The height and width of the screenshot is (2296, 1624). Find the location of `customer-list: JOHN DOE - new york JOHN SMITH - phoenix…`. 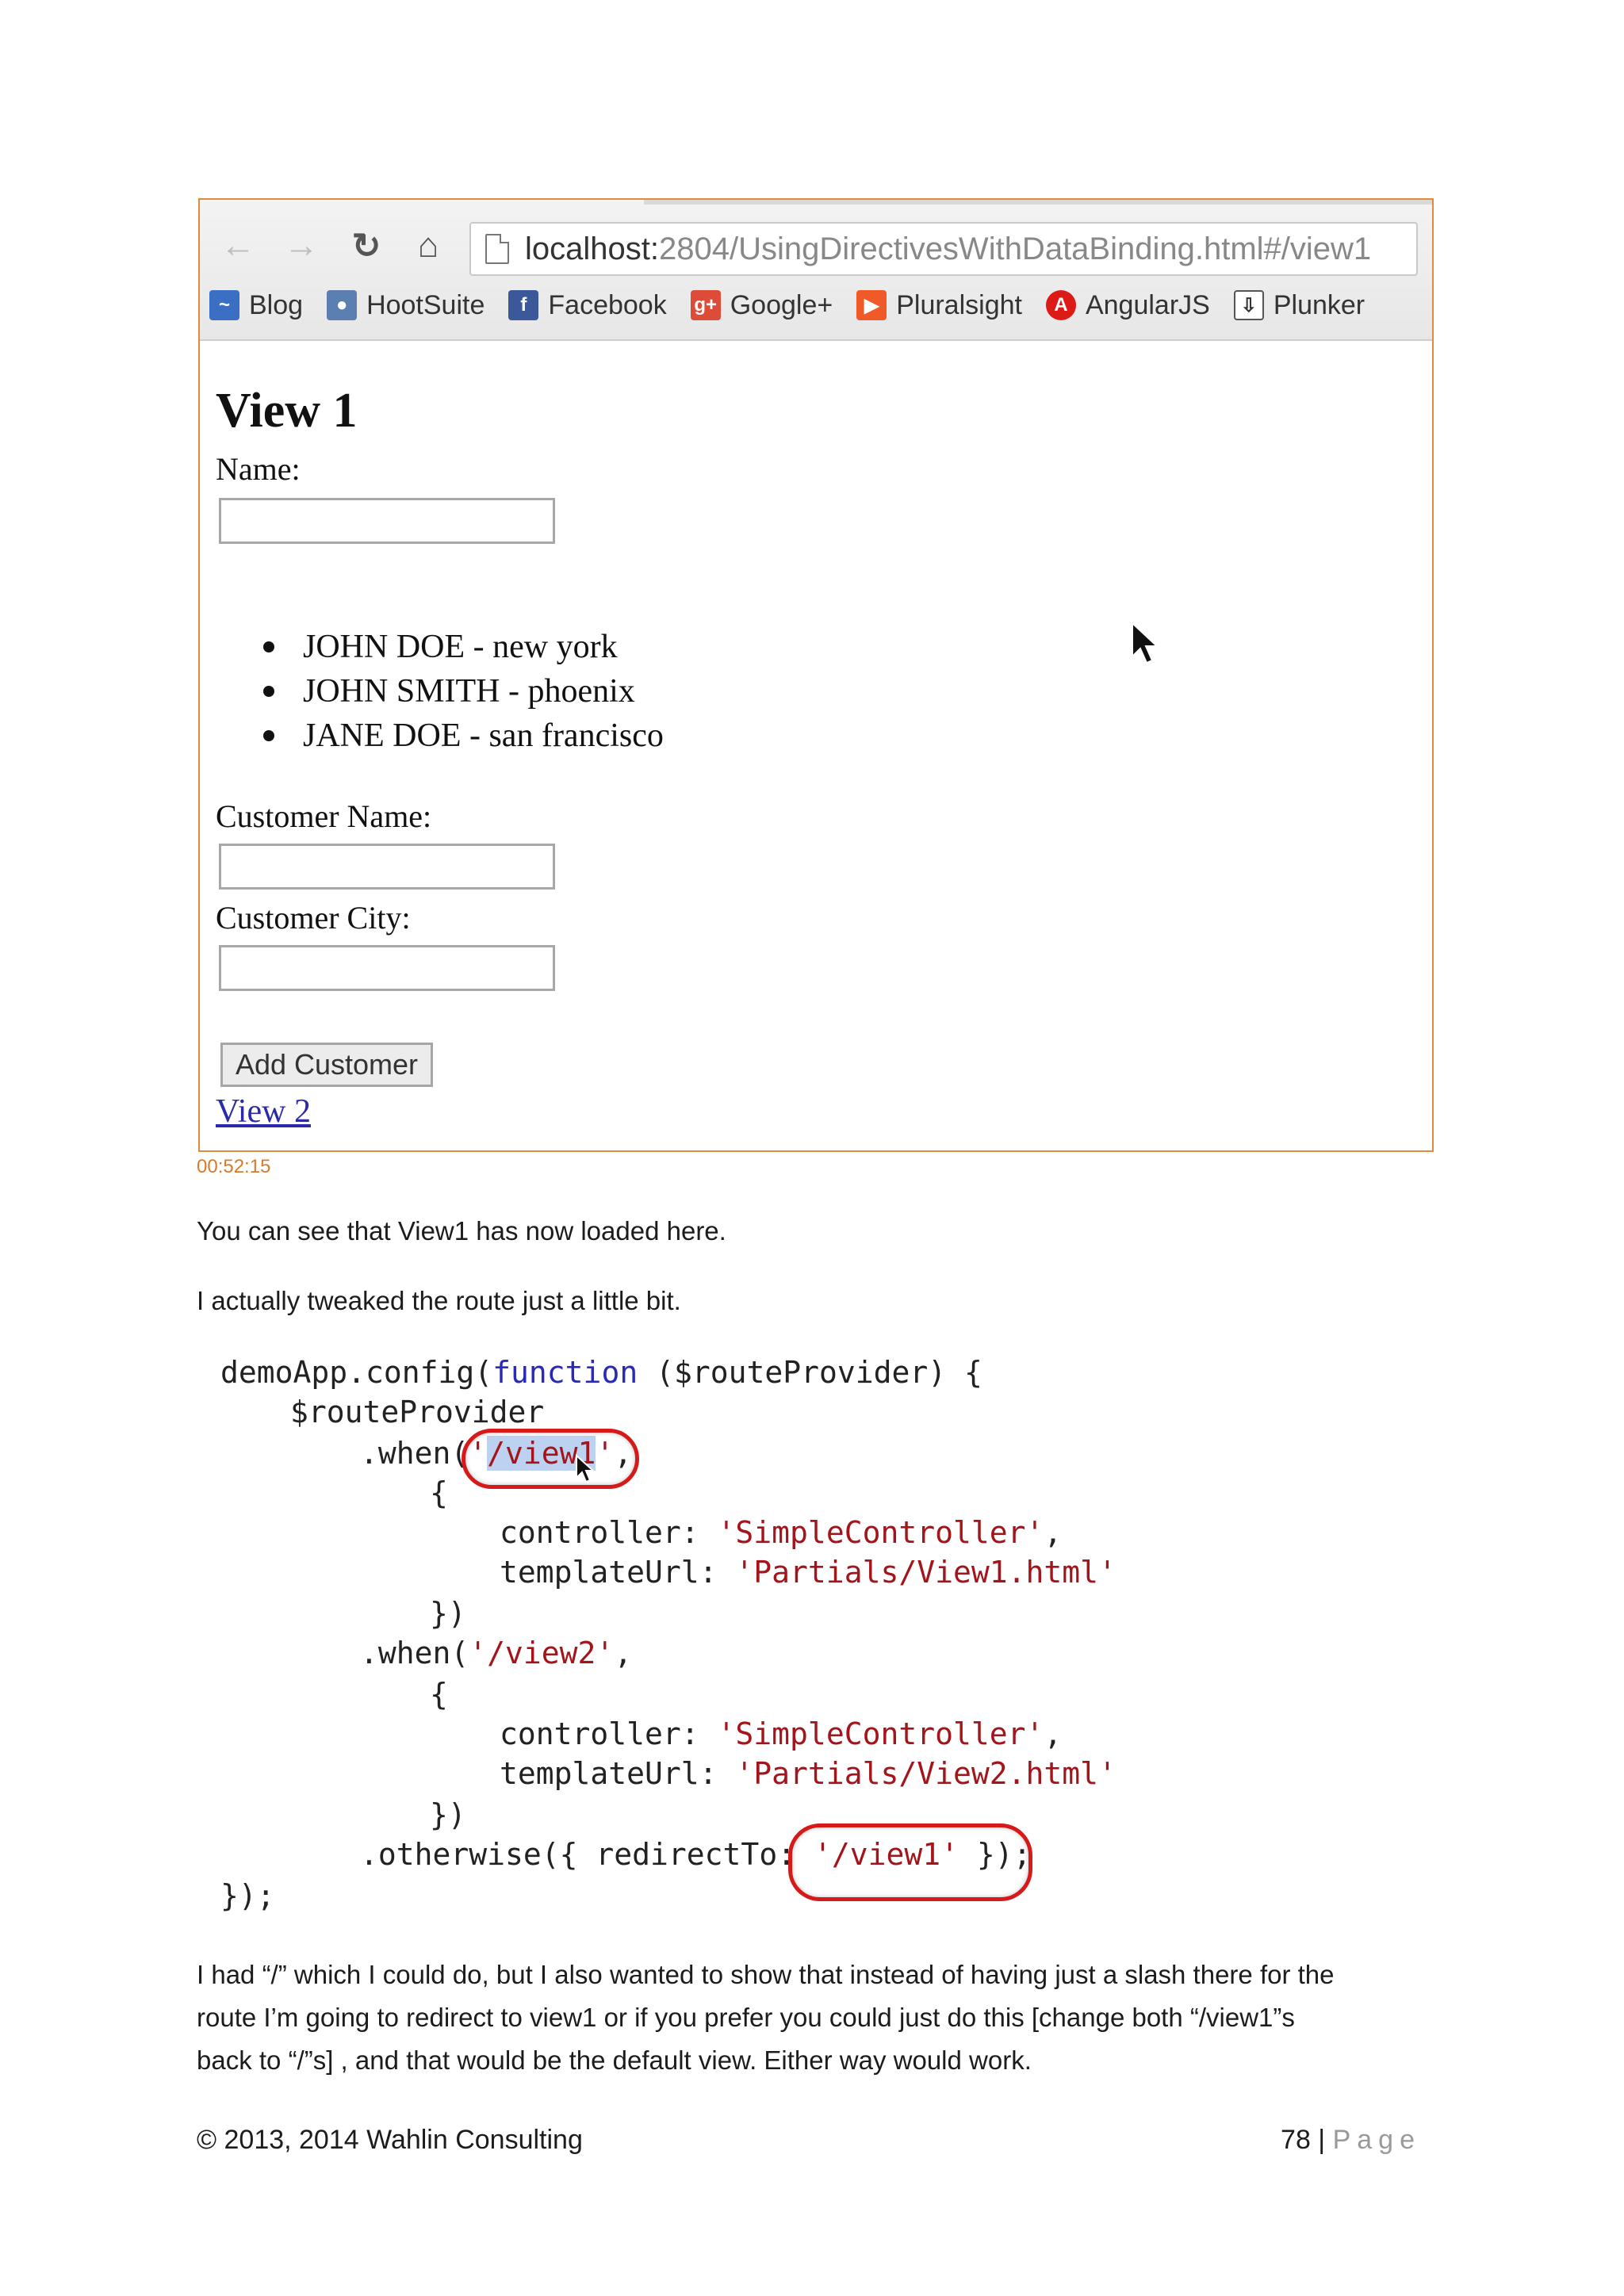

customer-list: JOHN DOE - new york JOHN SMITH - phoenix… is located at coordinates (463, 692).